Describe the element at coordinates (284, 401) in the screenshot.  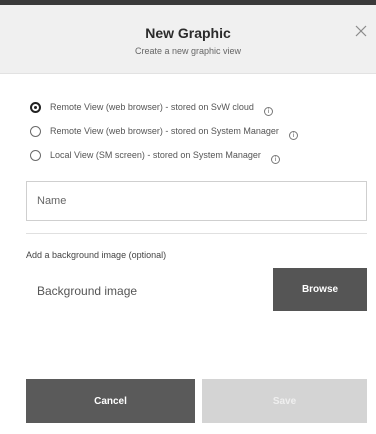
I see `save-button: Save` at that location.